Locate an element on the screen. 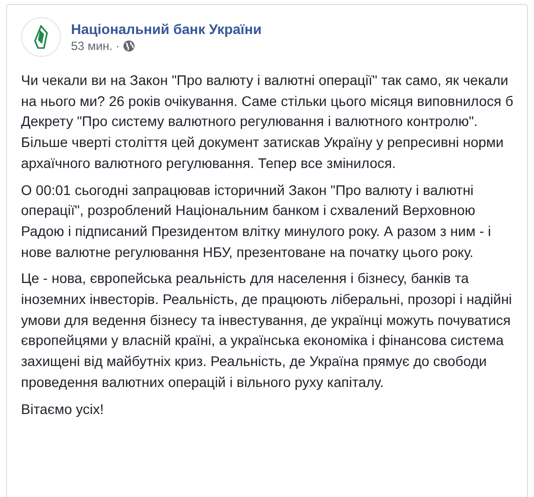 This screenshot has height=497, width=534. globe-icon is located at coordinates (128, 46).